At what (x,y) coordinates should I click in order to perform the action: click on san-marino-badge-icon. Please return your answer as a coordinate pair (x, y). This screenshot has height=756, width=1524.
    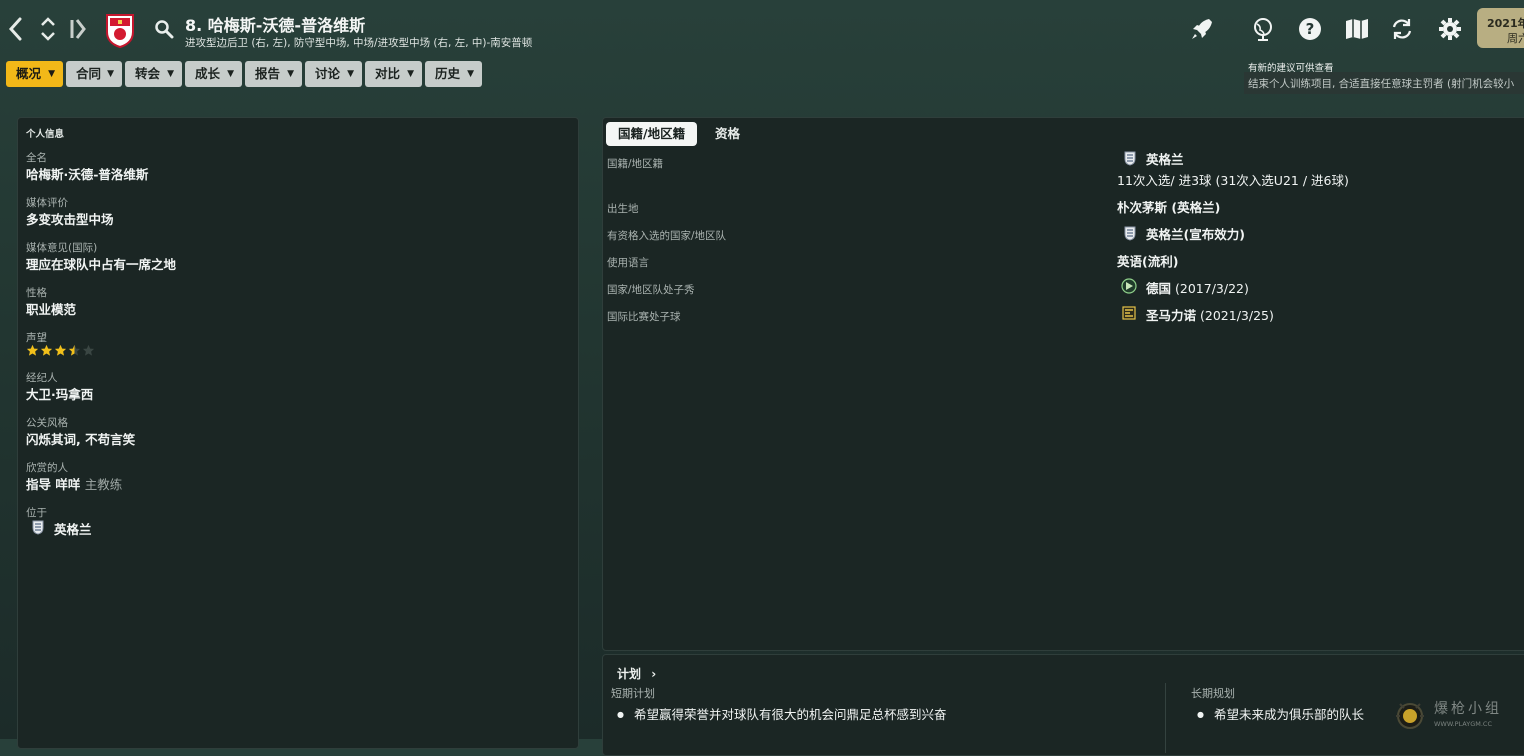
    Looking at the image, I should click on (1129, 313).